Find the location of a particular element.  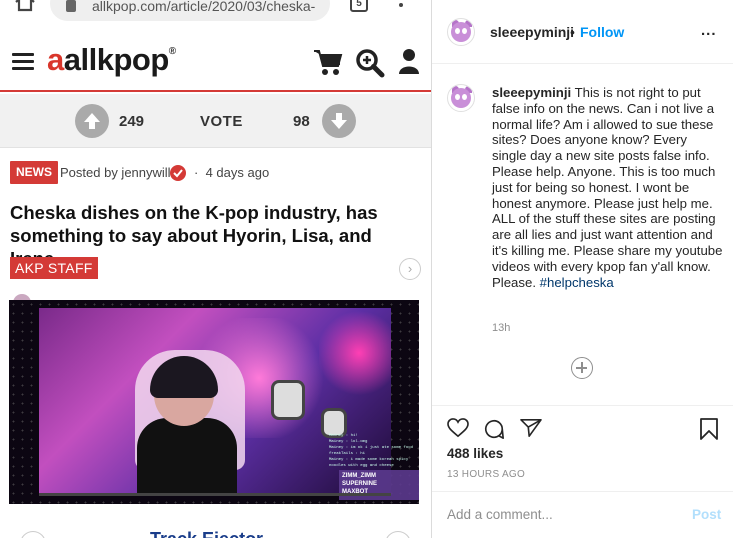

url-text: allkpop.com/article/2020/03/cheska- is located at coordinates (204, 7).